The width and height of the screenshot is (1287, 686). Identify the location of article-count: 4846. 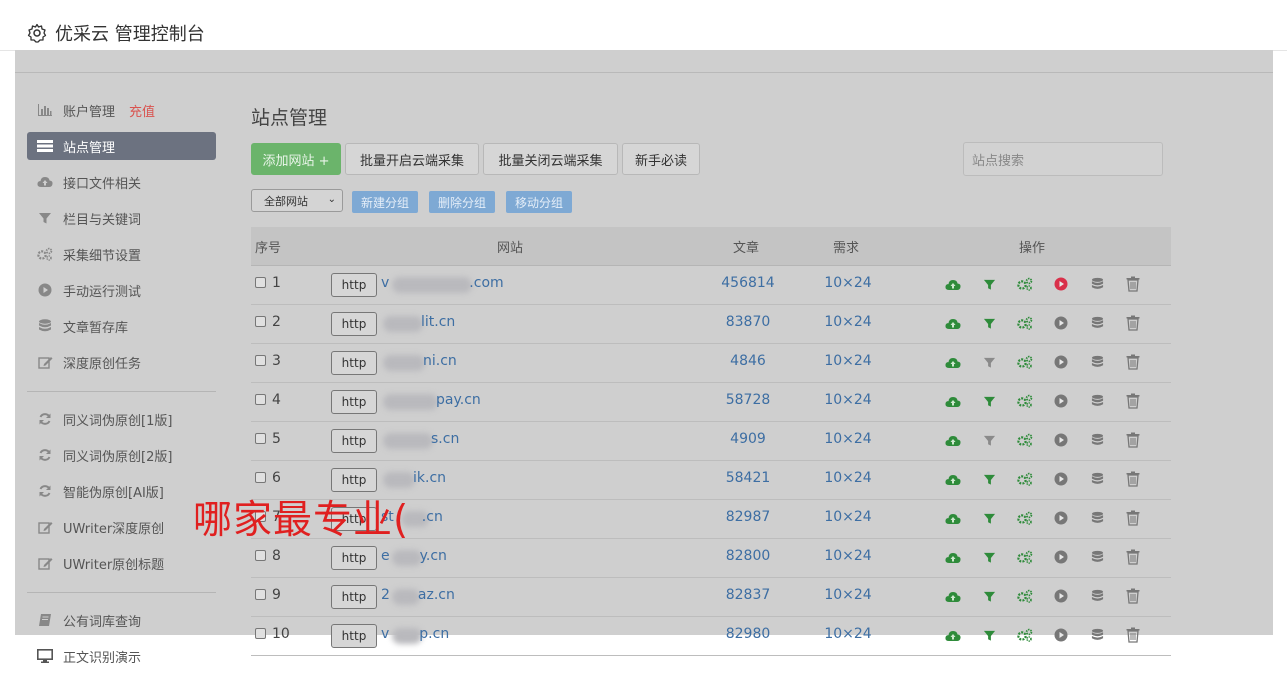
(748, 361).